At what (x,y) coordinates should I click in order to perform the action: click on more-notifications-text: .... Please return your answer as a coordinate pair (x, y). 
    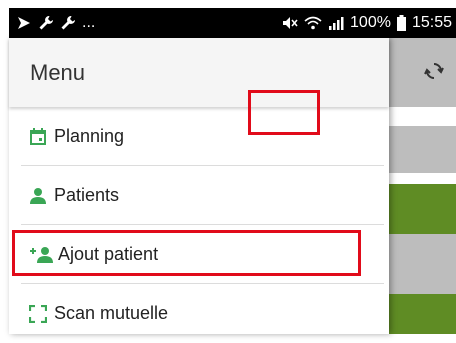
    Looking at the image, I should click on (89, 22).